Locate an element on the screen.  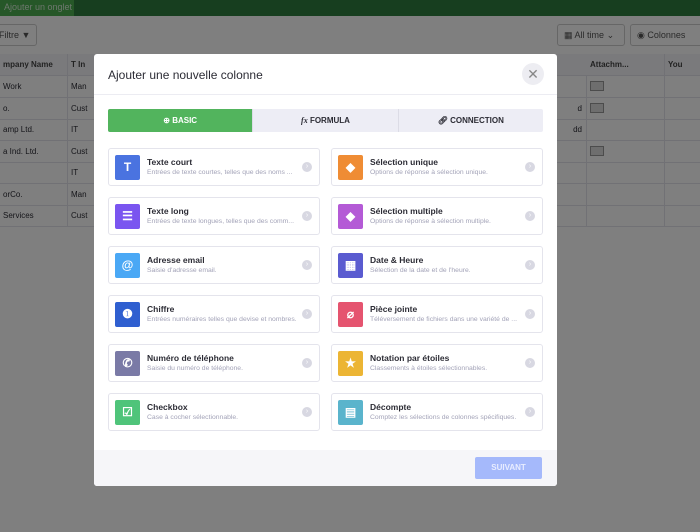
text-icon: T is located at coordinates (127, 167).